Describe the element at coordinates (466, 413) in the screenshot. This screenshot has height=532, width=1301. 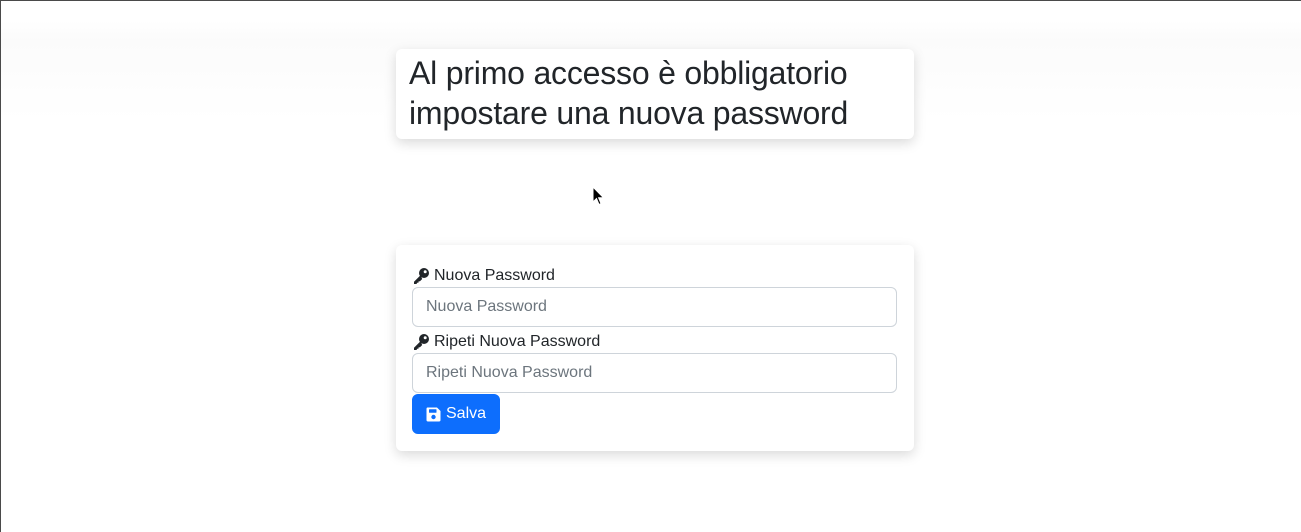
I see `save-button-label: Salva` at that location.